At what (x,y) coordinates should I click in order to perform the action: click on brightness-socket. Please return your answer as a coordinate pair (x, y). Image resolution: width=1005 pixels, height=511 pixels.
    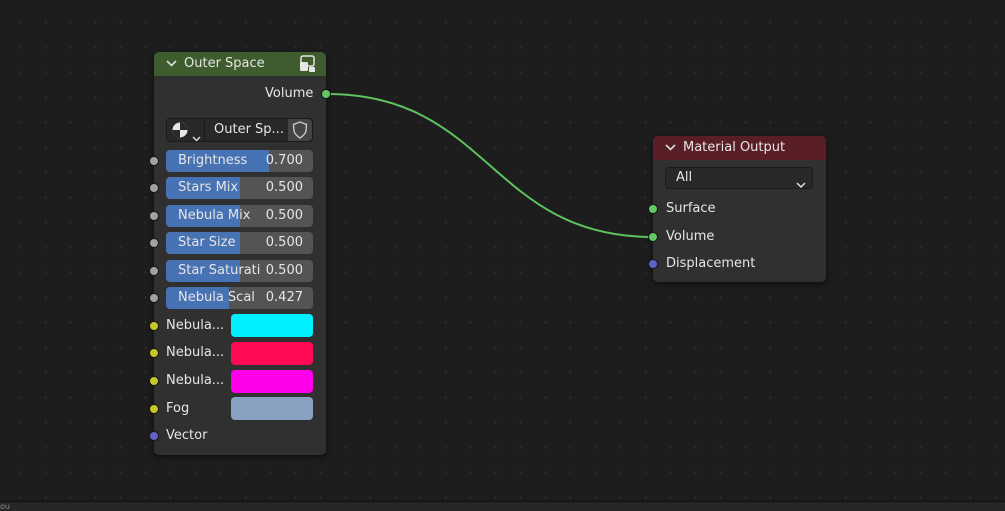
    Looking at the image, I should click on (154, 161).